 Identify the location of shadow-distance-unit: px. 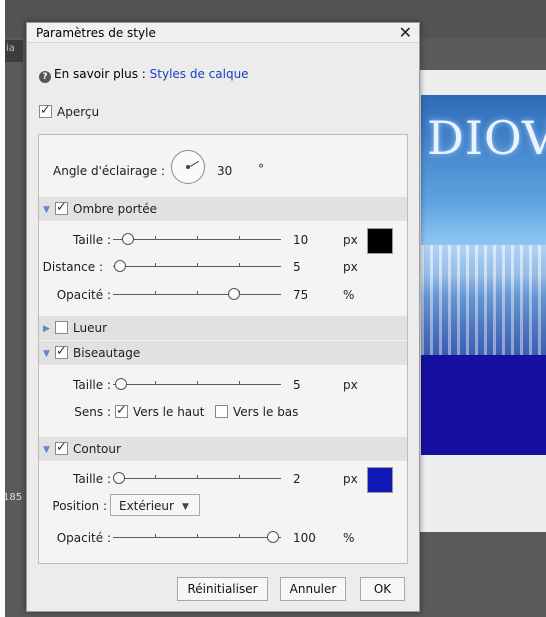
(350, 267).